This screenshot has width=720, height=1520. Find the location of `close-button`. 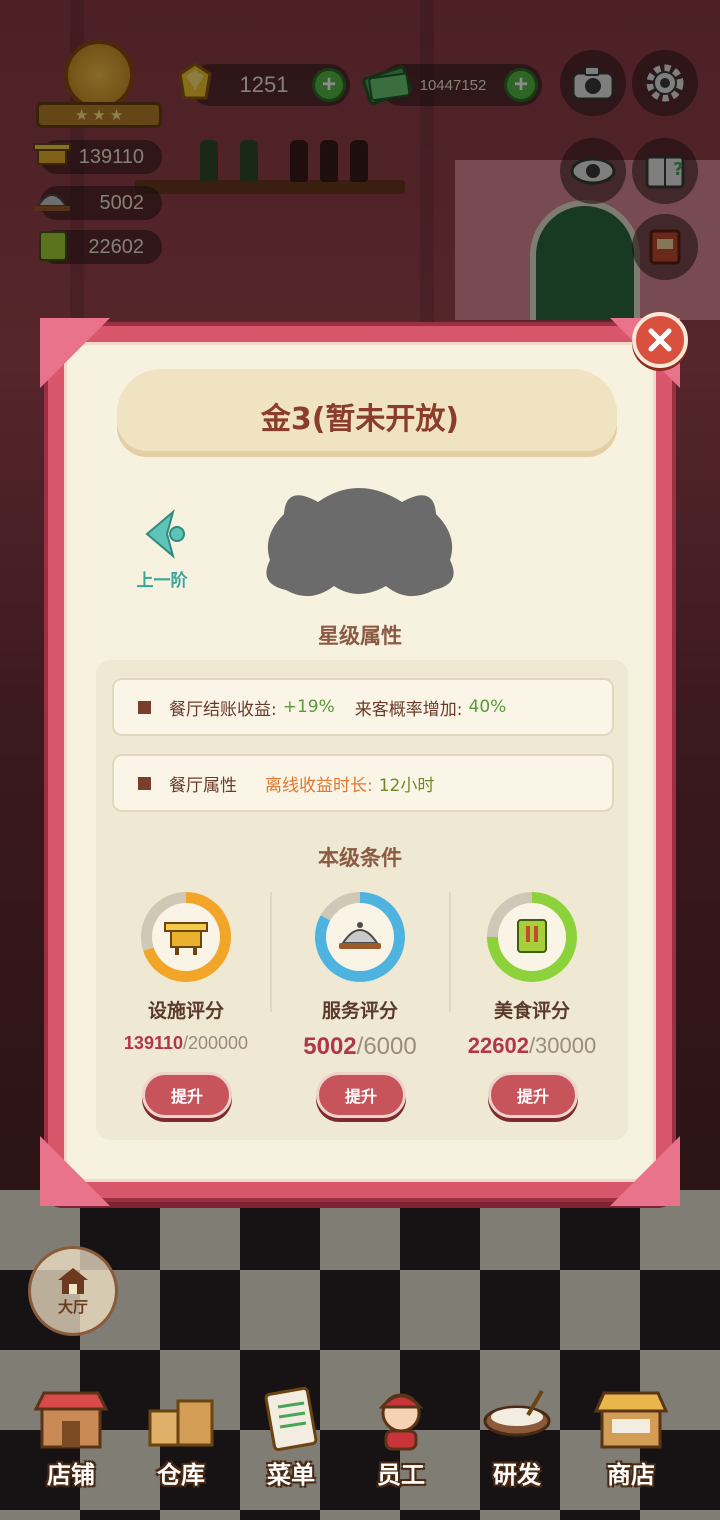

close-button is located at coordinates (660, 340).